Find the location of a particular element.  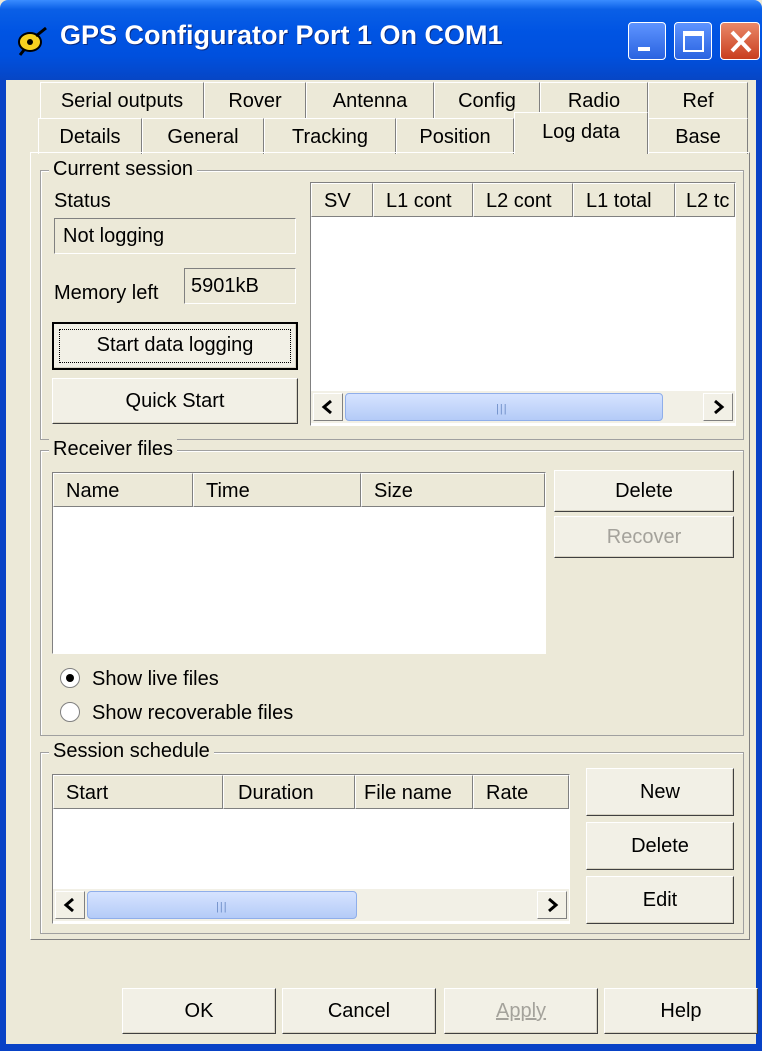

session-schedule-header: Start Duration File name Rate is located at coordinates (311, 792).